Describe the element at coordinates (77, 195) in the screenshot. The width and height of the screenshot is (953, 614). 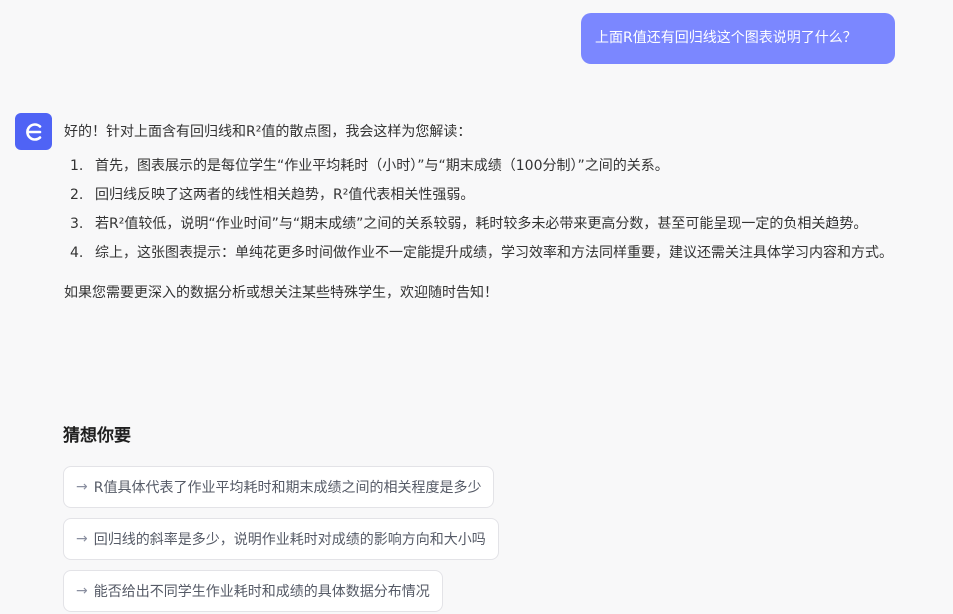
I see `list-item-number: 2.` at that location.